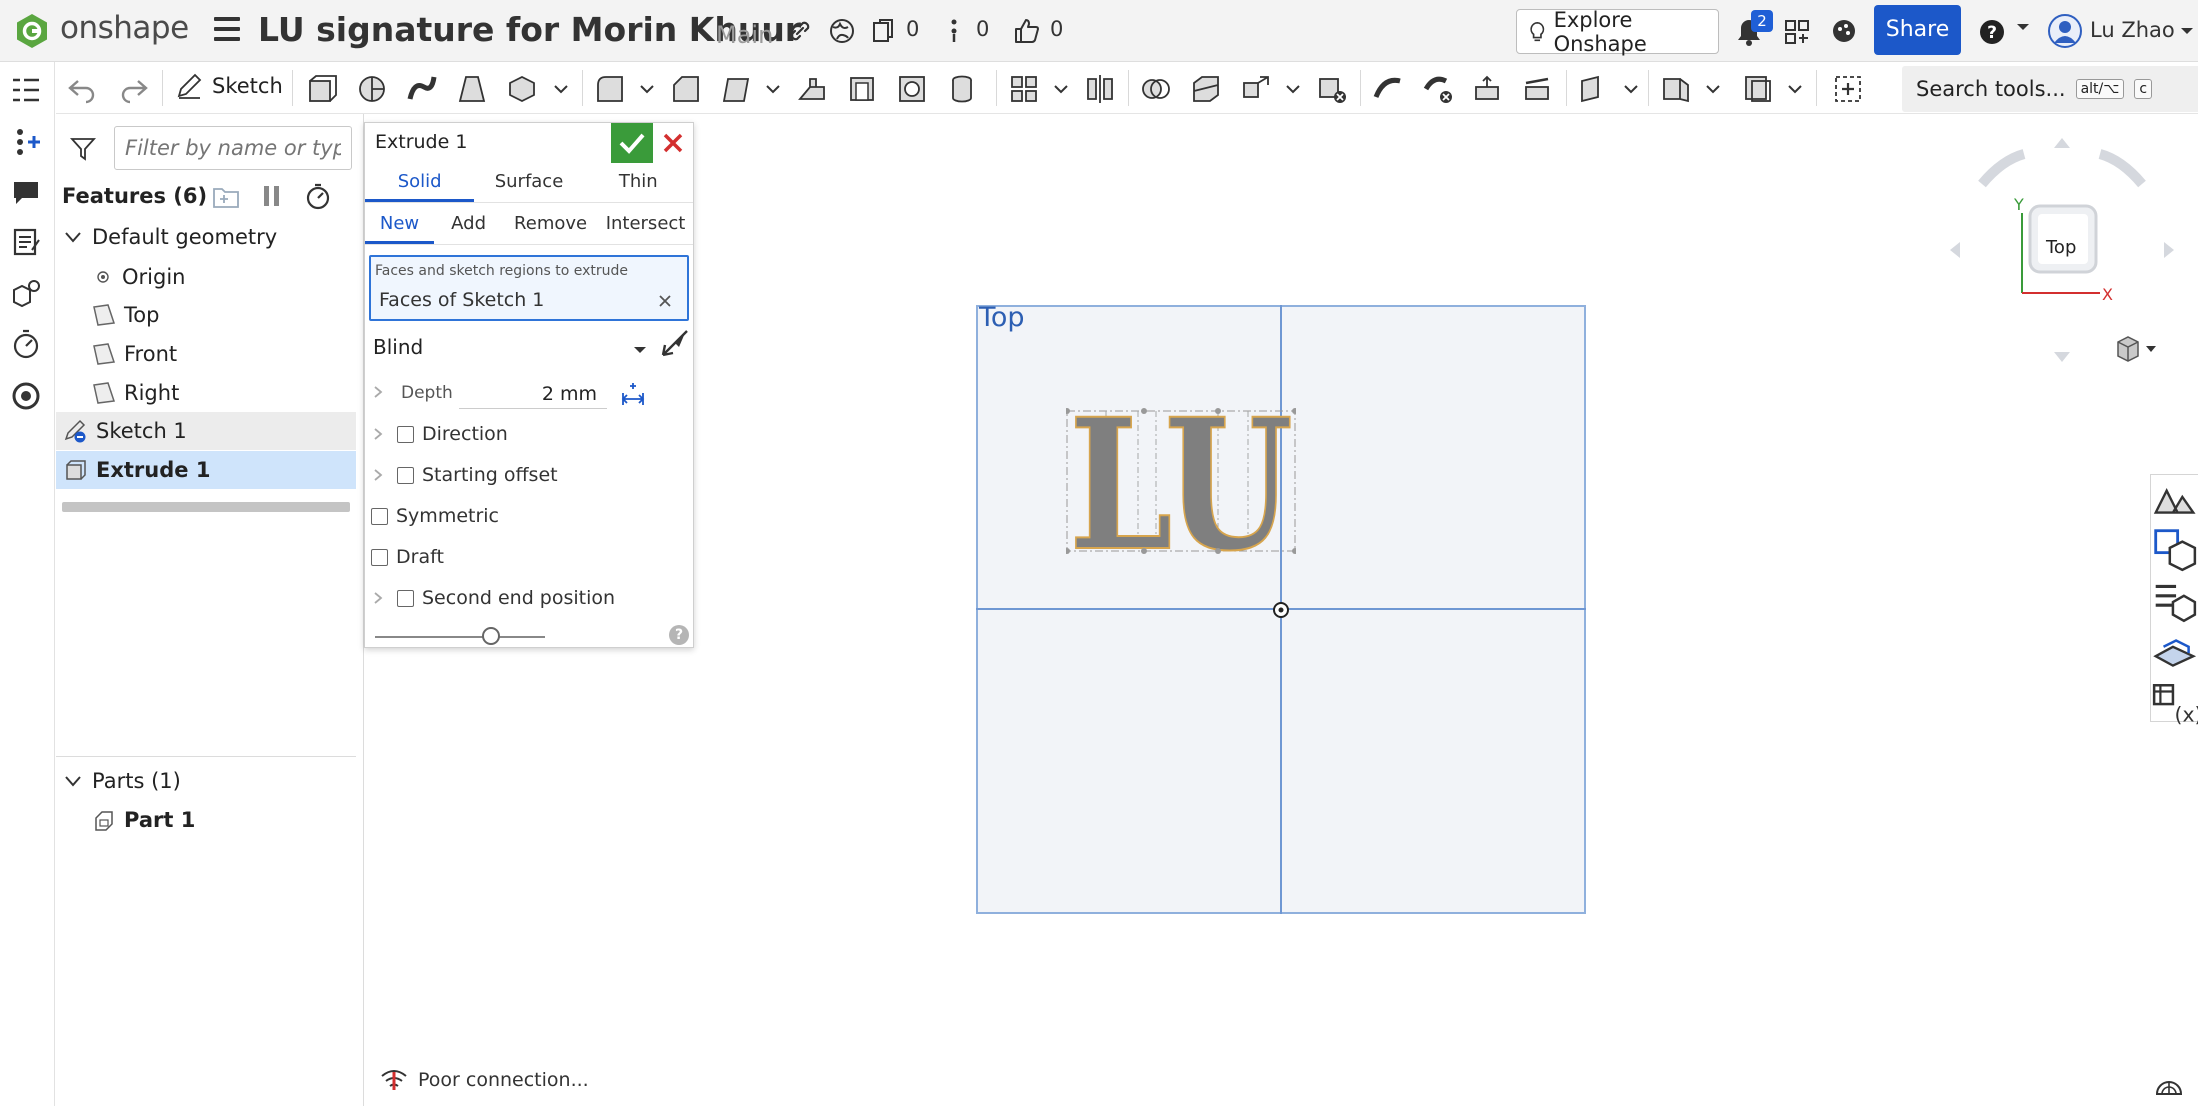  What do you see at coordinates (460, 637) in the screenshot?
I see `preview-slider-track` at bounding box center [460, 637].